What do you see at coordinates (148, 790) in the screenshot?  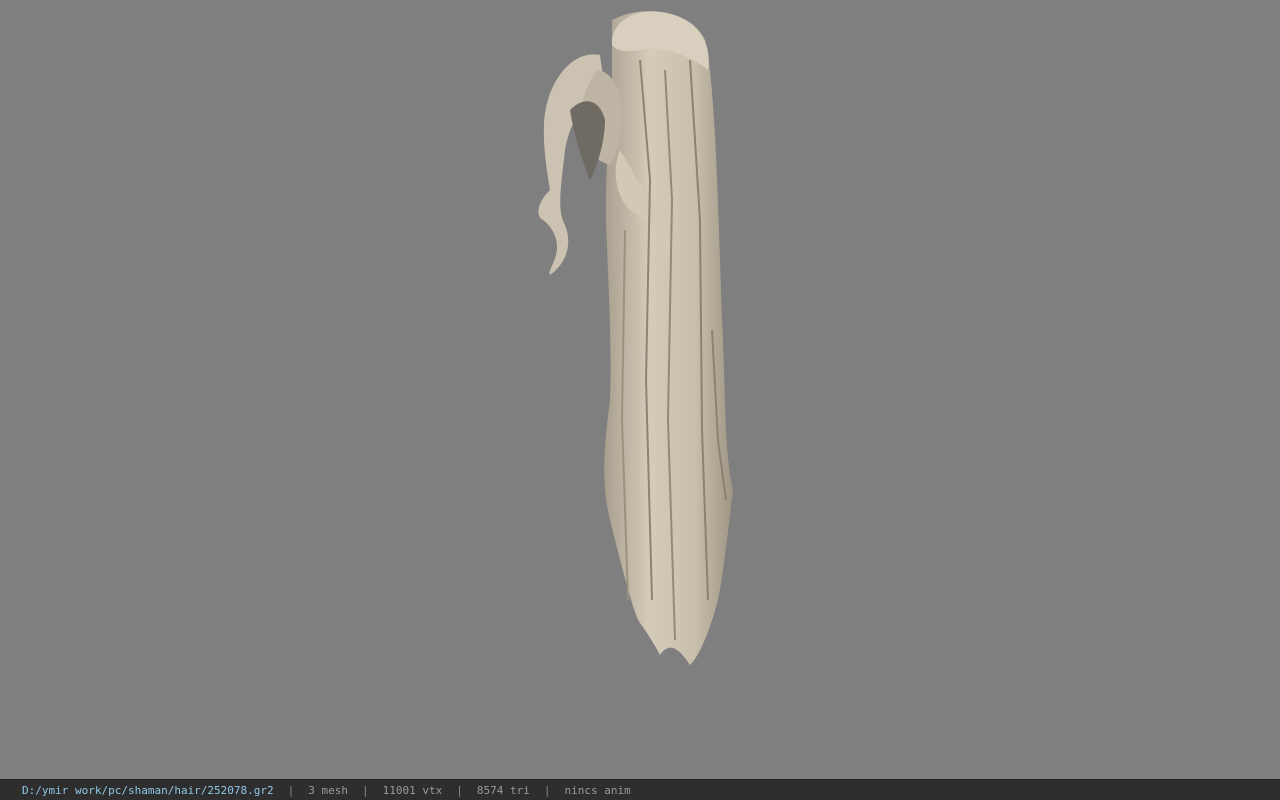 I see `file-path: D:/ymir work/pc/shaman/hair/252078.gr2` at bounding box center [148, 790].